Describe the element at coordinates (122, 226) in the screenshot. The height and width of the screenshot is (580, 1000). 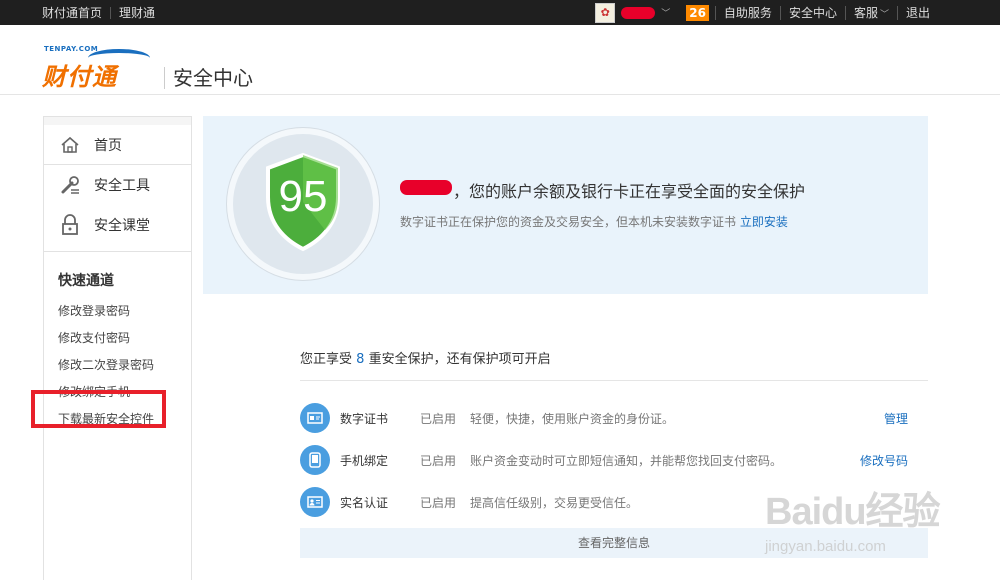
I see `sidebar-item-label: 安全课堂` at that location.